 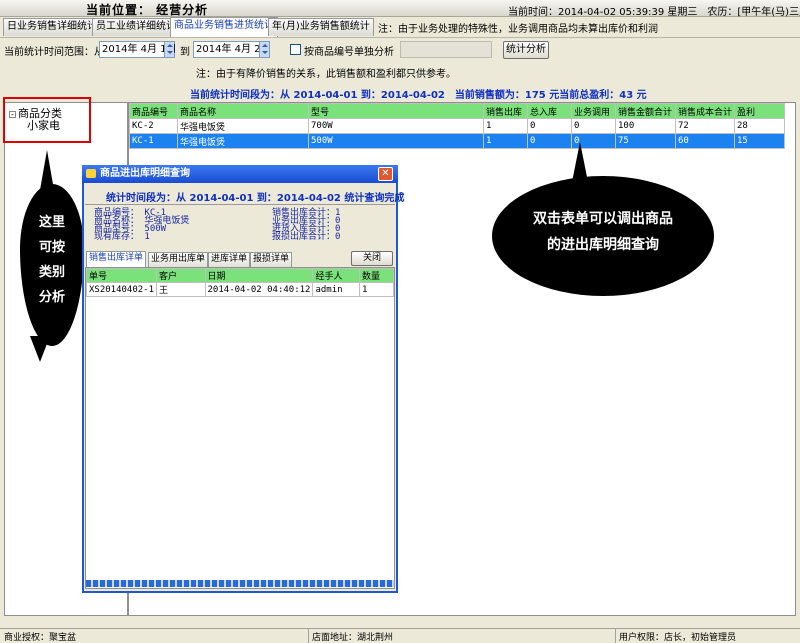 What do you see at coordinates (400, 635) in the screenshot?
I see `status-bar: 商业授权：聚宝盆 店面地址：湖北荆州 用户权限：店长，初始管理员` at bounding box center [400, 635].